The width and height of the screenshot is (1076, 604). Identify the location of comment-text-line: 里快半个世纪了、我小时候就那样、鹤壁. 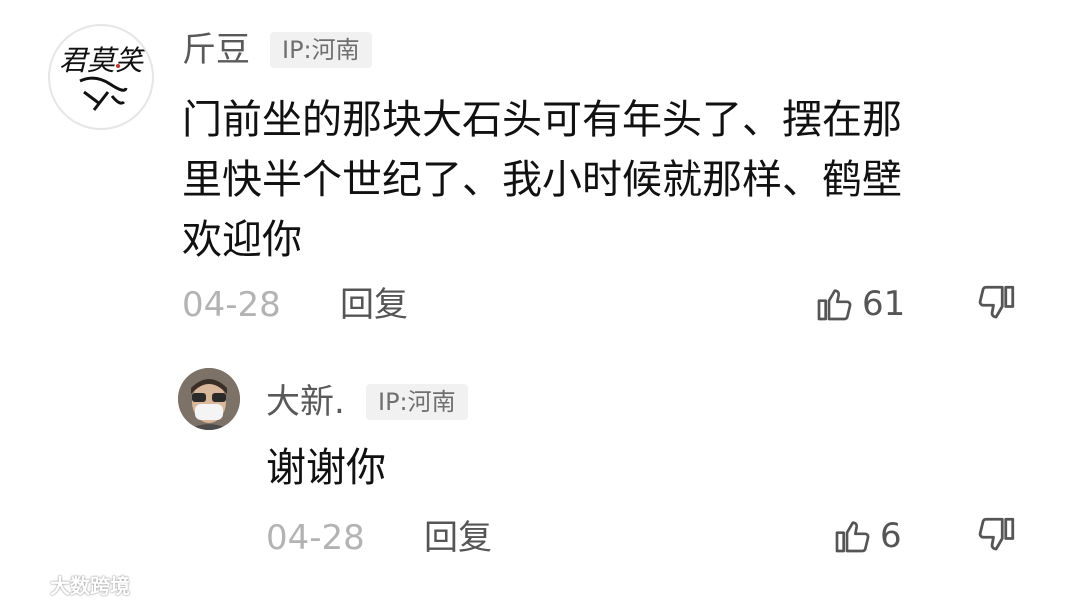
(542, 180).